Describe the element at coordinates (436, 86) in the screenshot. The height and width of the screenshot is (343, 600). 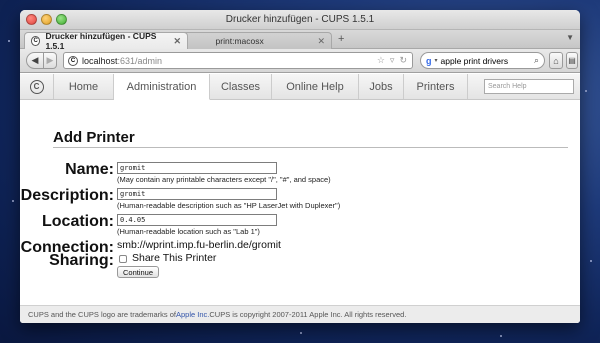
I see `nav-printers: Printers` at that location.